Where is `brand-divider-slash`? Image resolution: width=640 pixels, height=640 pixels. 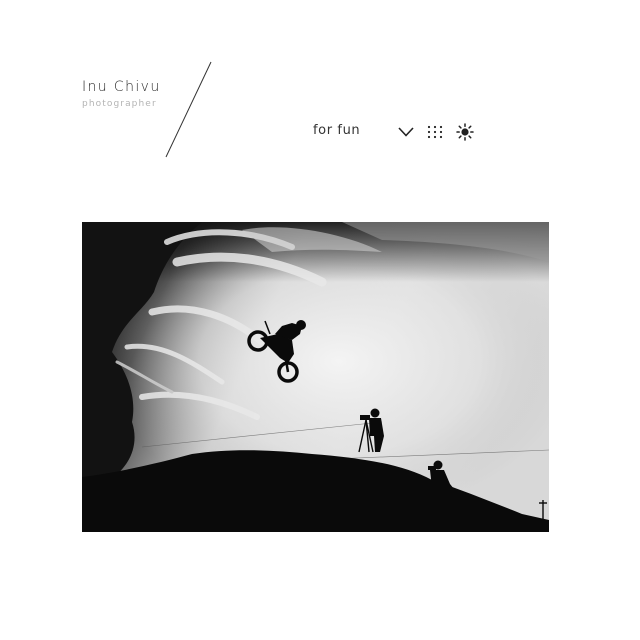
brand-divider-slash is located at coordinates (188, 109).